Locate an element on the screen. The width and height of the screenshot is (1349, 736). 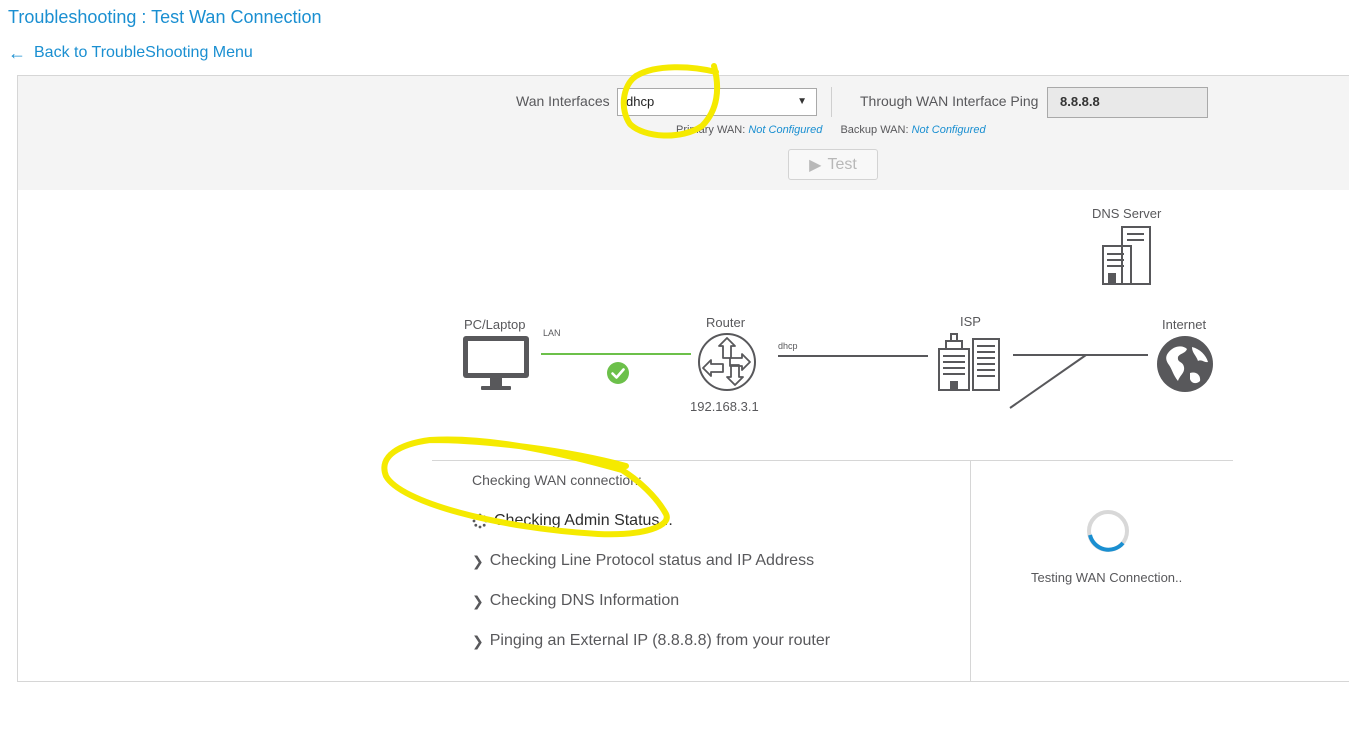
check-circle-icon is located at coordinates (618, 373).